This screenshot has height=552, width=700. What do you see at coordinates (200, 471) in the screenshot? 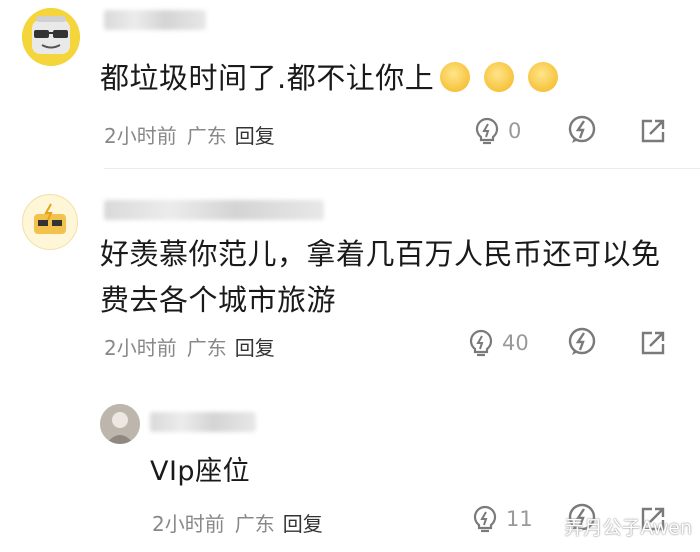
I see `comment-text: VIp座位` at bounding box center [200, 471].